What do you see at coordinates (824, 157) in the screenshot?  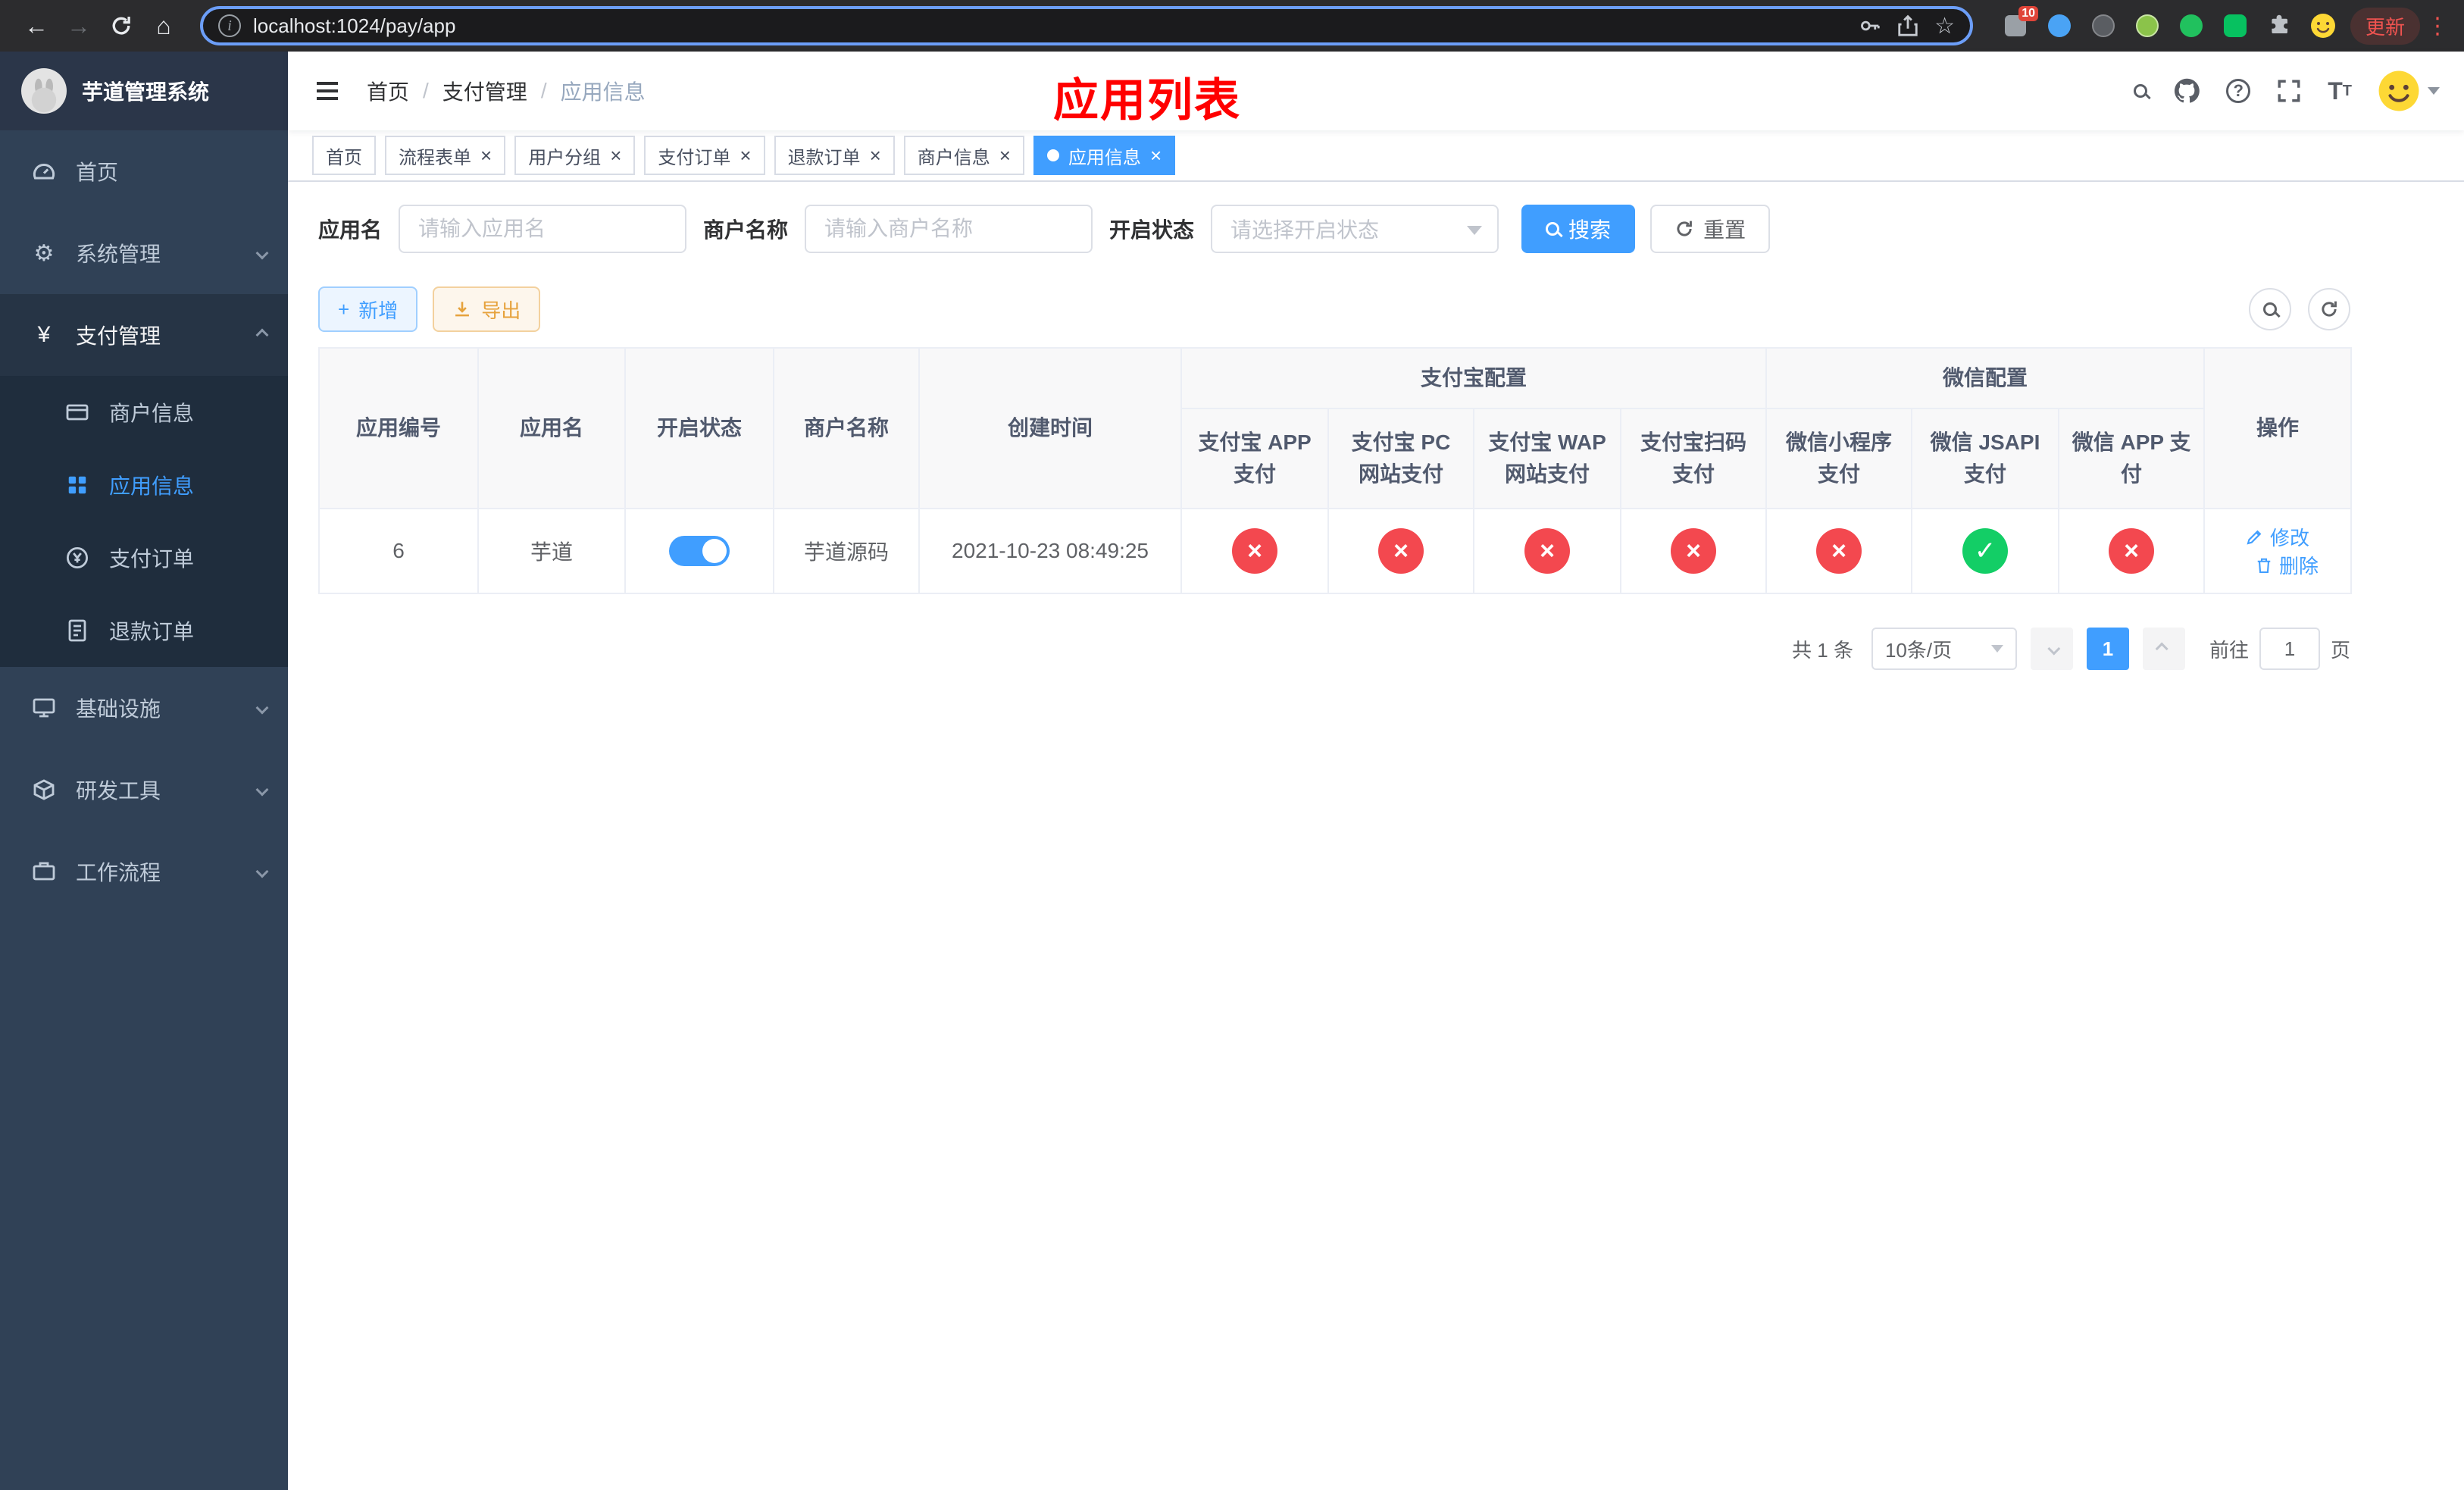 I see `tab-label: 退款订单` at bounding box center [824, 157].